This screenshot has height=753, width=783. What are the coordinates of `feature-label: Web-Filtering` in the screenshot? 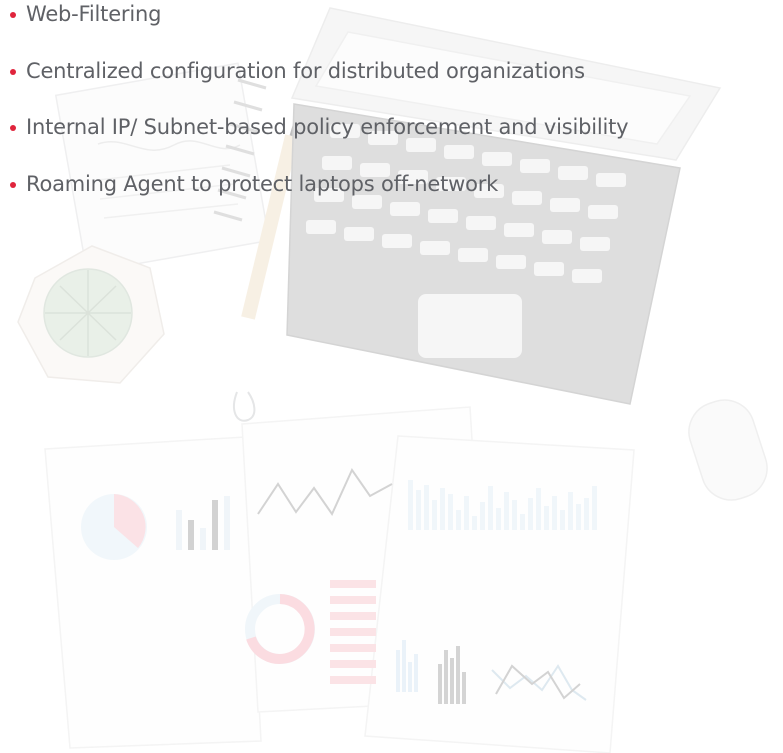 It's located at (94, 14).